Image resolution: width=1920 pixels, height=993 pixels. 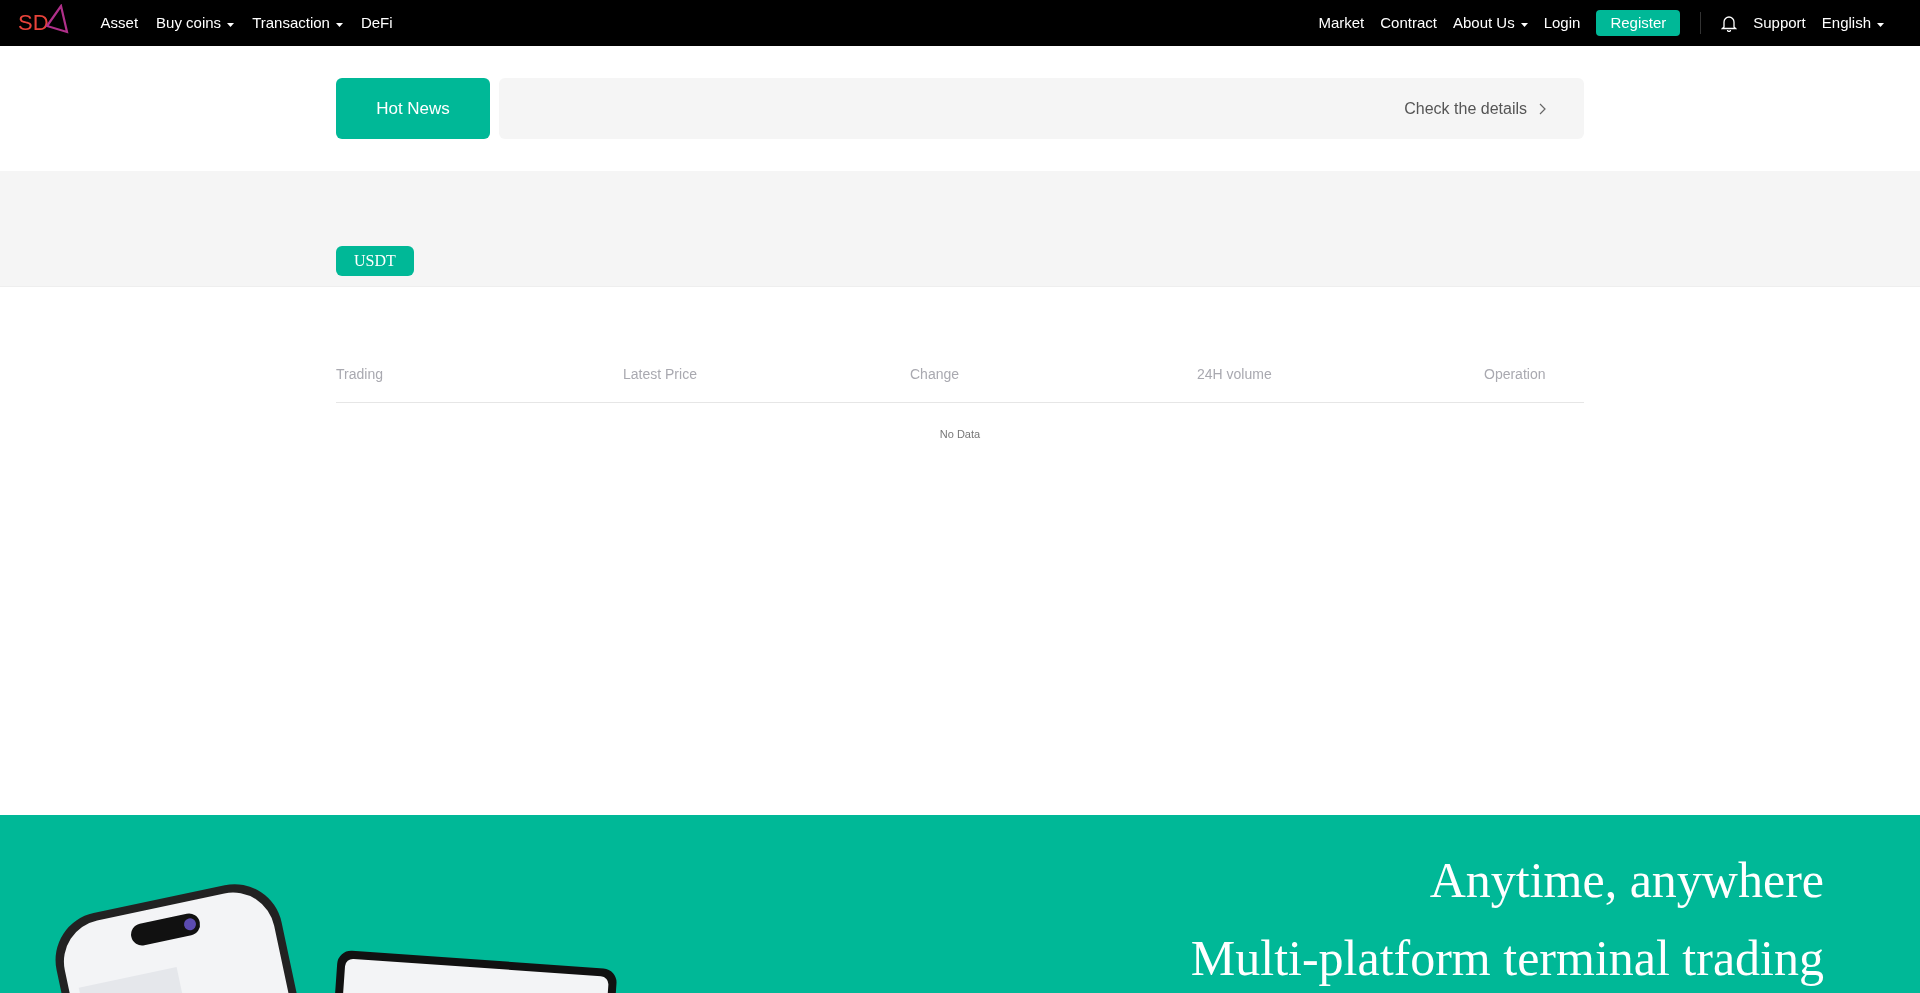 I want to click on promo-headline: Multi-platform terminal trading, so click(x=1507, y=958).